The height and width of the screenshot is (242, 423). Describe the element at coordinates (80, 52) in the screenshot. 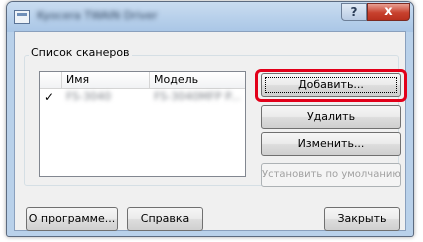

I see `scanner-list-label: Список сканеров` at that location.